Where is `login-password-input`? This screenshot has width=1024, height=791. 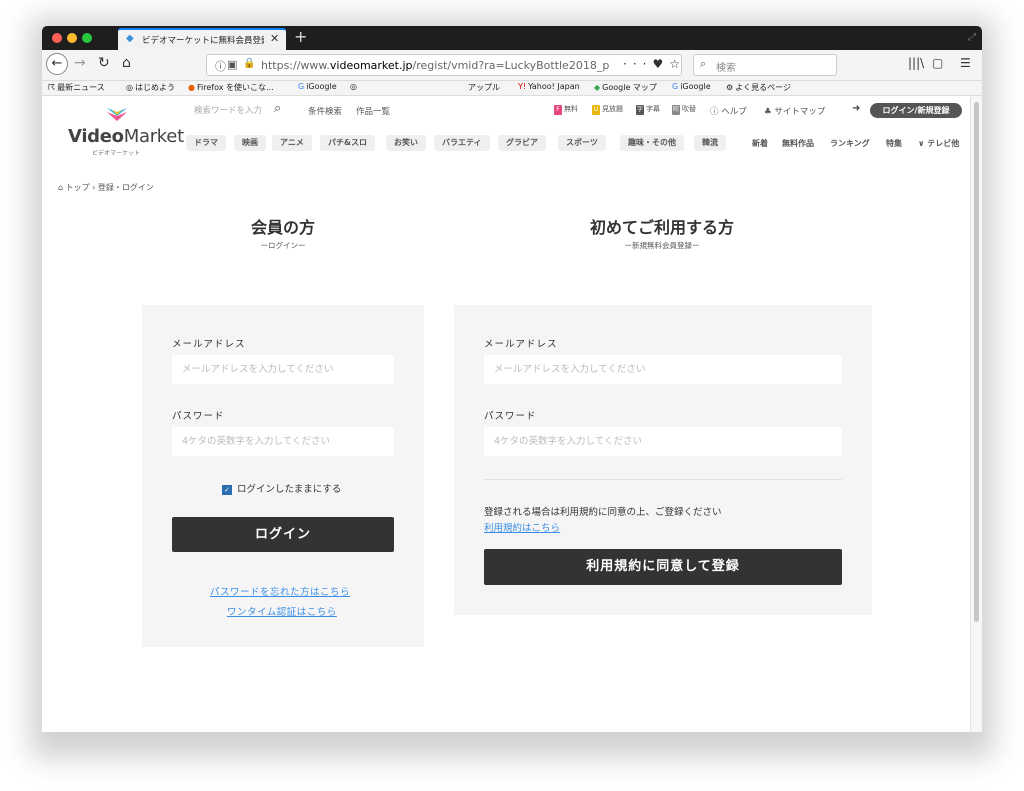 login-password-input is located at coordinates (283, 441).